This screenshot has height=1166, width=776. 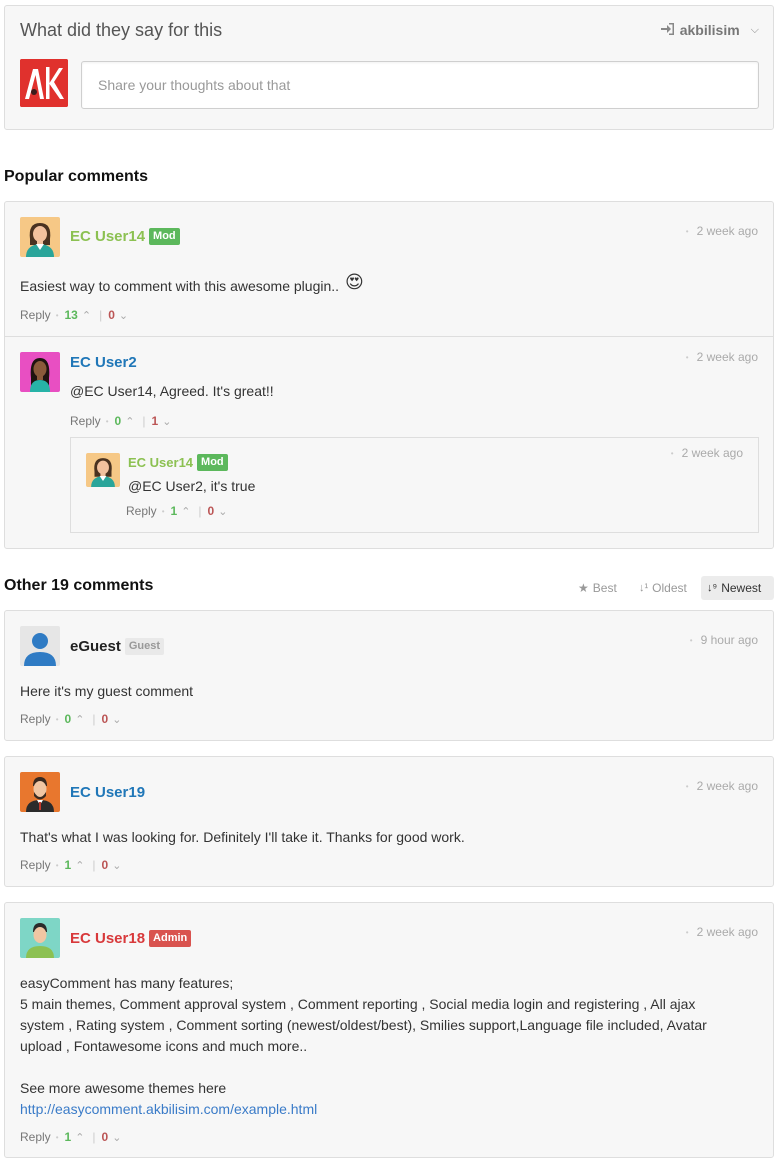 What do you see at coordinates (754, 29) in the screenshot?
I see `chevron-down-icon: ⌵` at bounding box center [754, 29].